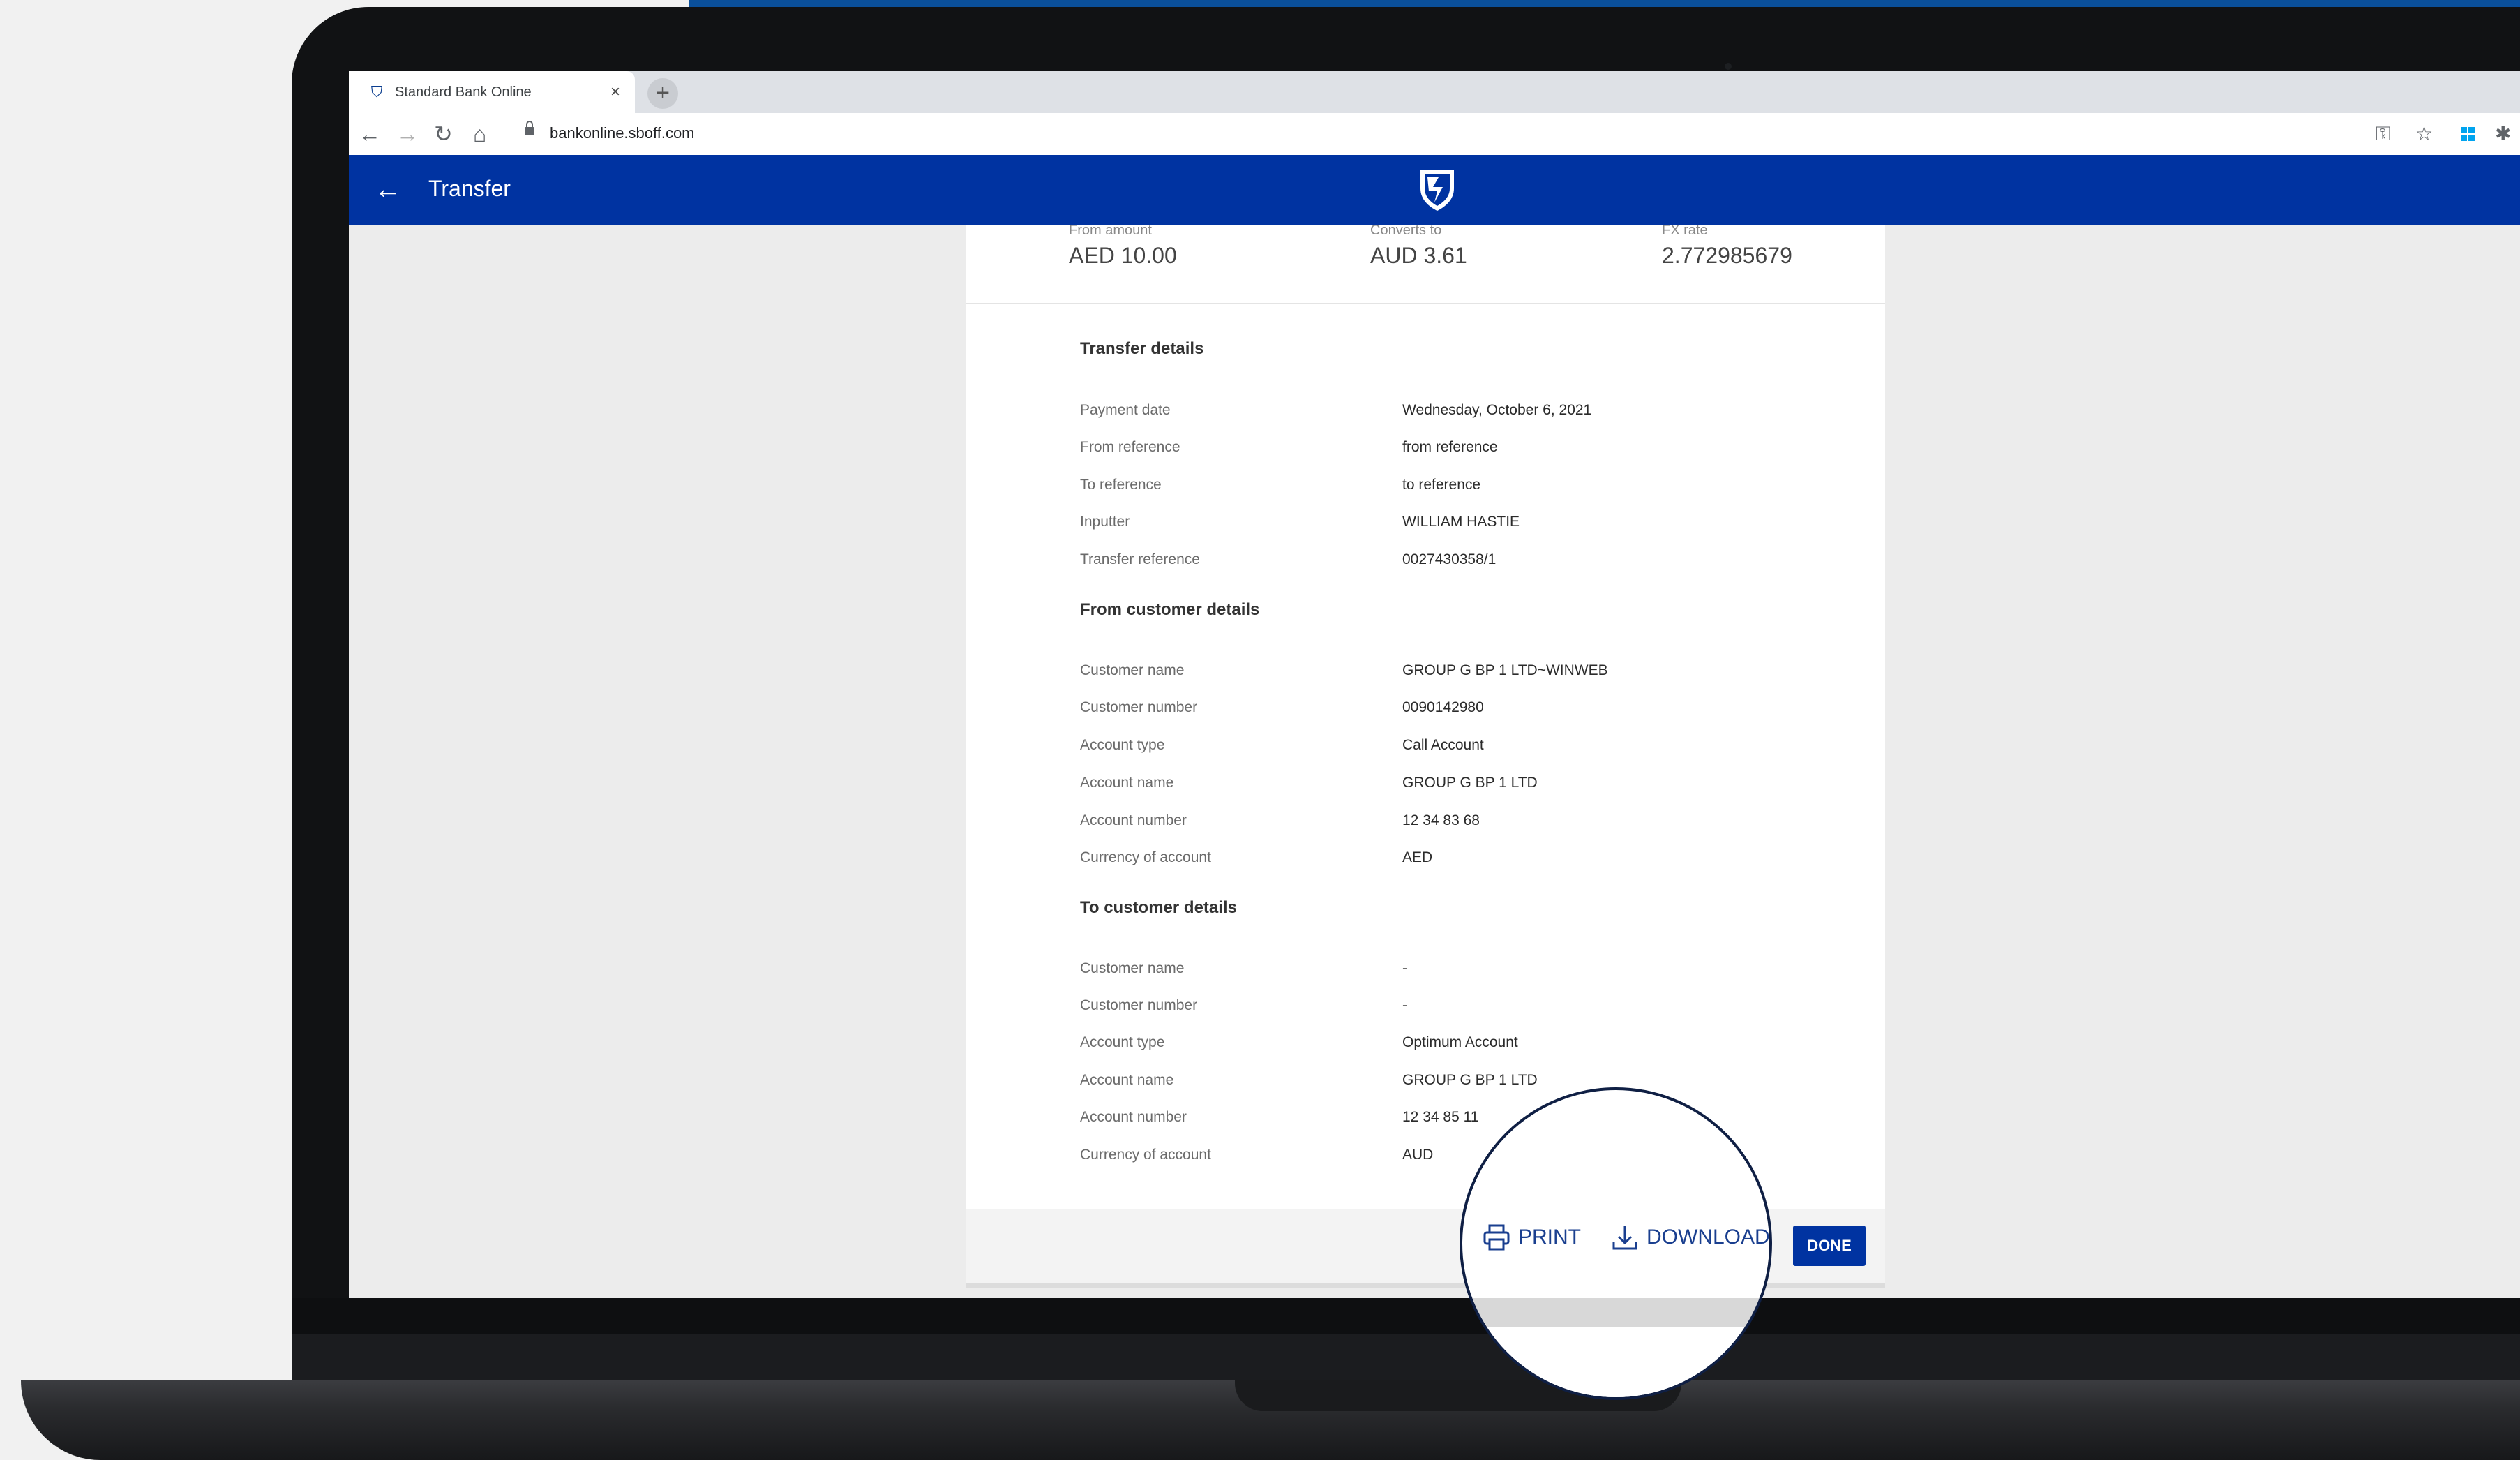  I want to click on fx-value: 2.772985679, so click(1727, 256).